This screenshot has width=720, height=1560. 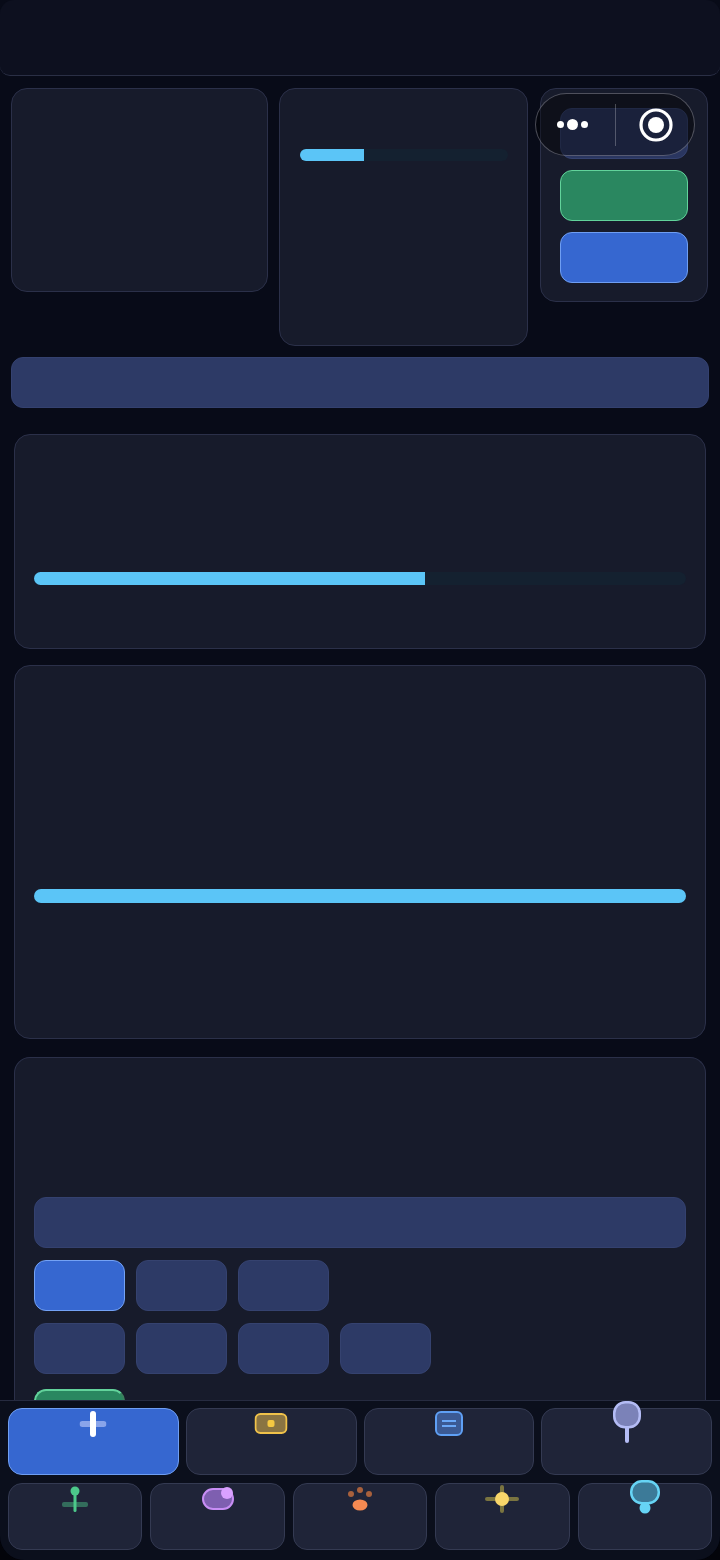 I want to click on option-chip, so click(x=79, y=1285).